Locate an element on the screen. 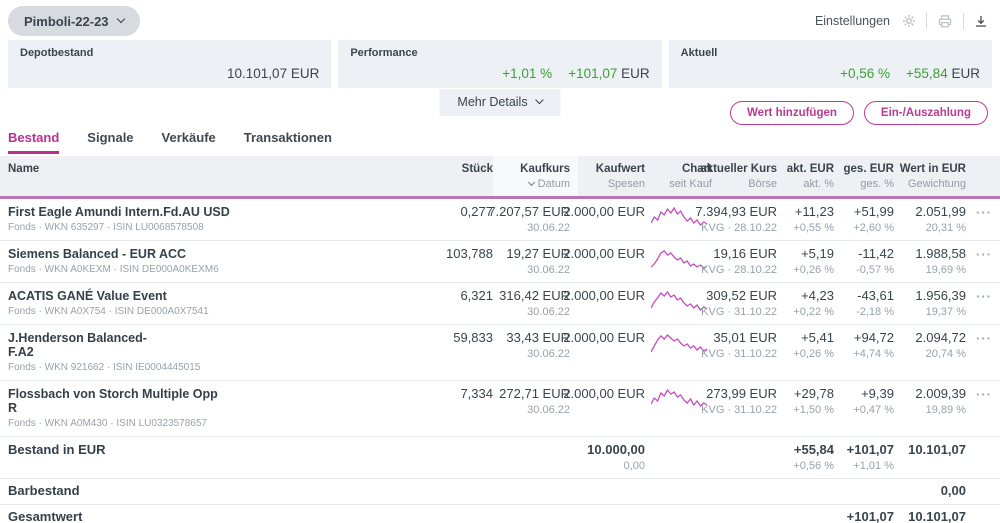 The width and height of the screenshot is (1000, 523). tab-transaktionen: Transaktionen is located at coordinates (288, 142).